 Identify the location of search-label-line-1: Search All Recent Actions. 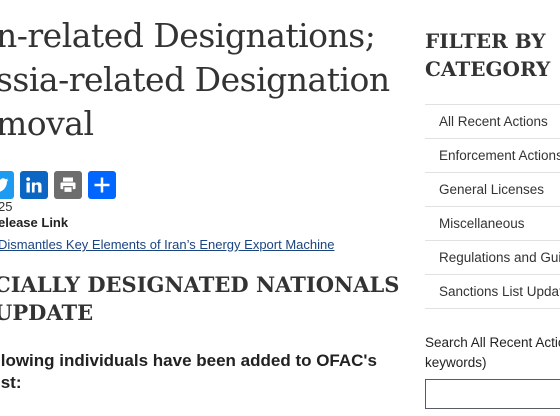
(492, 342).